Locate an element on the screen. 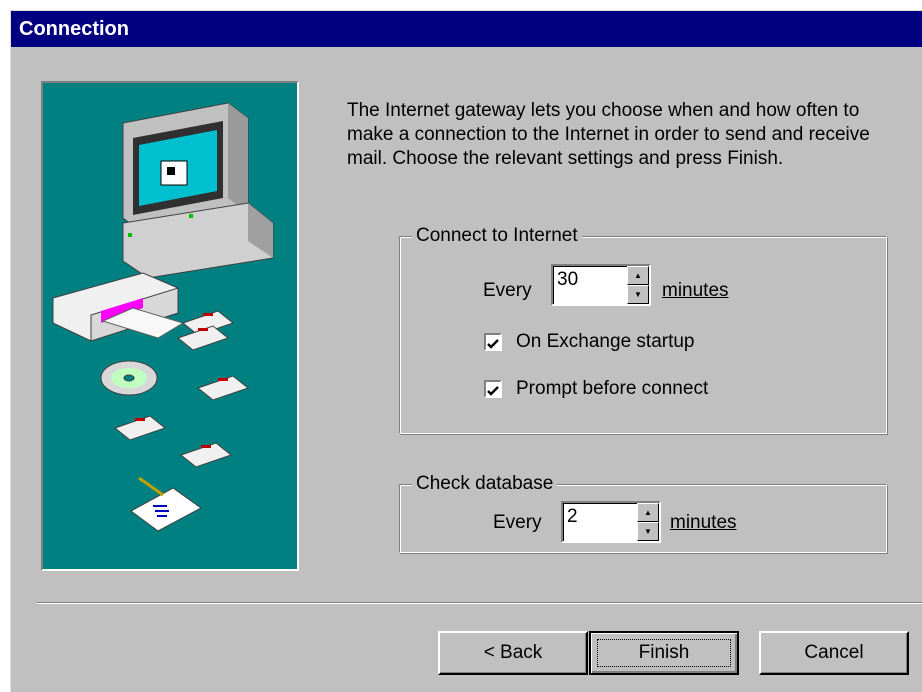 The height and width of the screenshot is (692, 922). database-every-label: Every is located at coordinates (517, 522).